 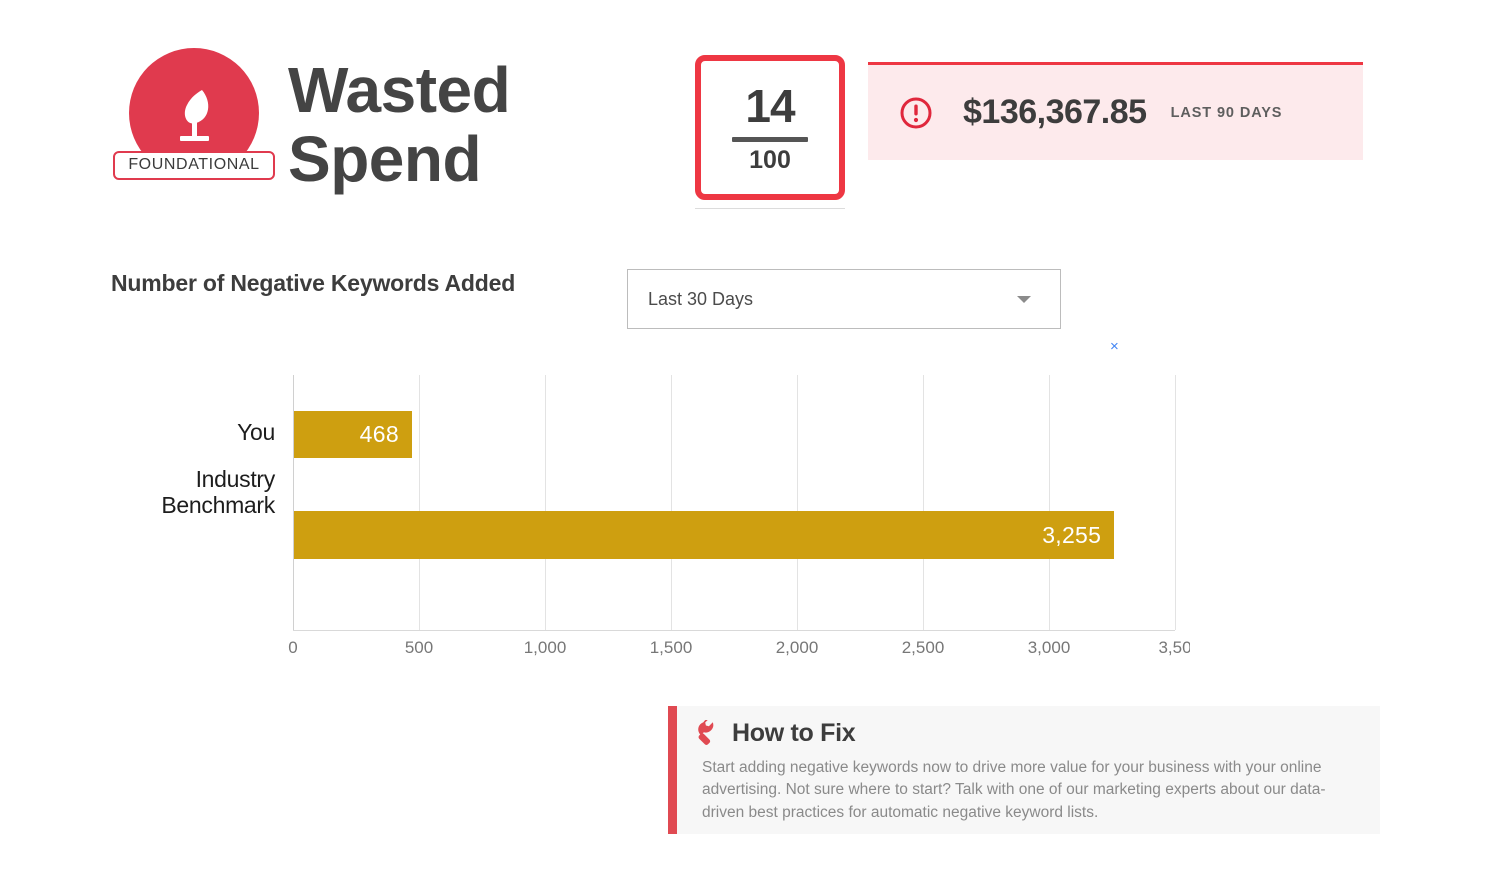 What do you see at coordinates (313, 283) in the screenshot?
I see `chart-heading: Number of Negative Keywords Added` at bounding box center [313, 283].